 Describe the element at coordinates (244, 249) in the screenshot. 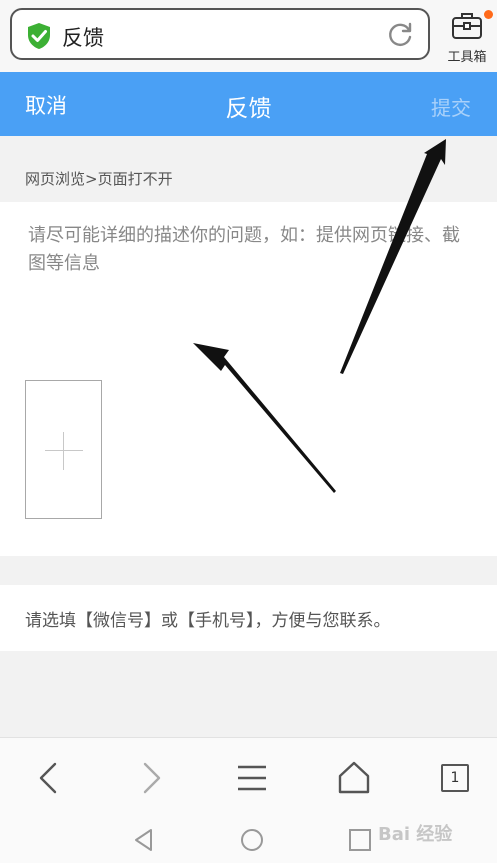

I see `description-placeholder: 请尽可能详细的描述你的问题，如：提供网页链接、截图等信息` at that location.